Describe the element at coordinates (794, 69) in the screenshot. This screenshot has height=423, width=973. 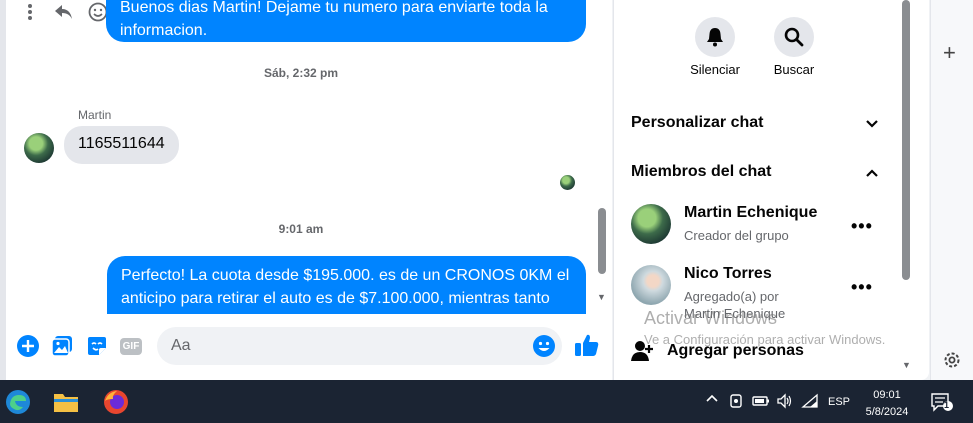
I see `search-label: Buscar` at that location.